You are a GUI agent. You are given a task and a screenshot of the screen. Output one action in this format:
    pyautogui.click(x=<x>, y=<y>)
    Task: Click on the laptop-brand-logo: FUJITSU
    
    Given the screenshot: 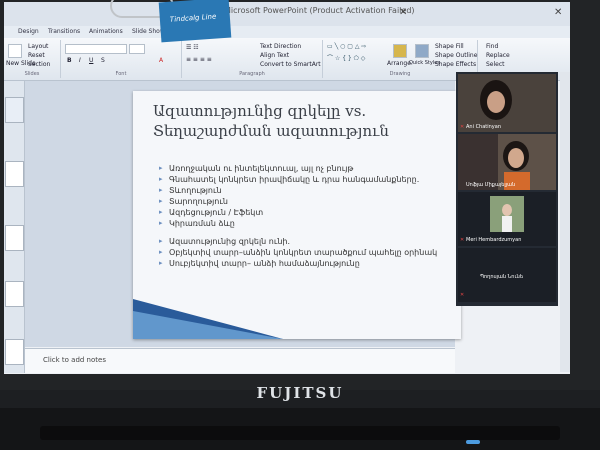 What is the action you would take?
    pyautogui.click(x=300, y=393)
    